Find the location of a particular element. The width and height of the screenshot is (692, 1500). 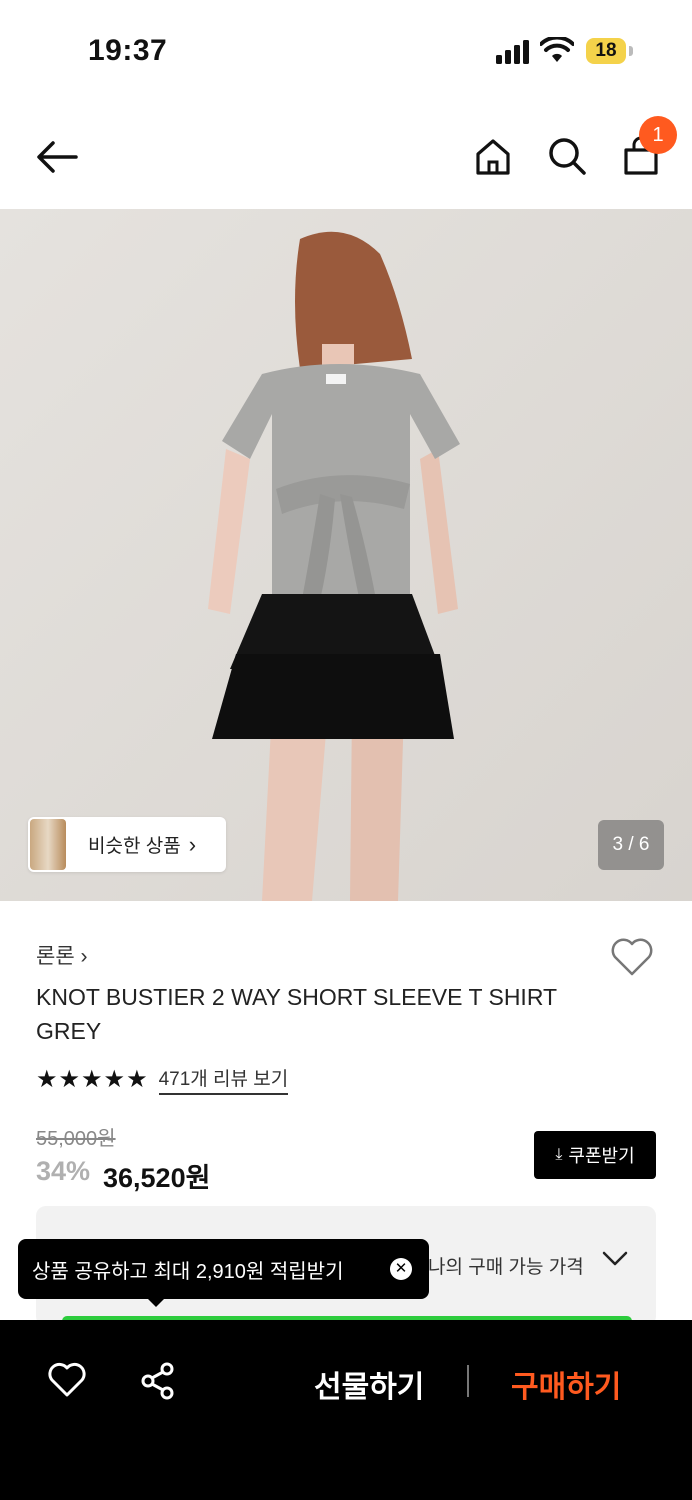

divider is located at coordinates (468, 1381).